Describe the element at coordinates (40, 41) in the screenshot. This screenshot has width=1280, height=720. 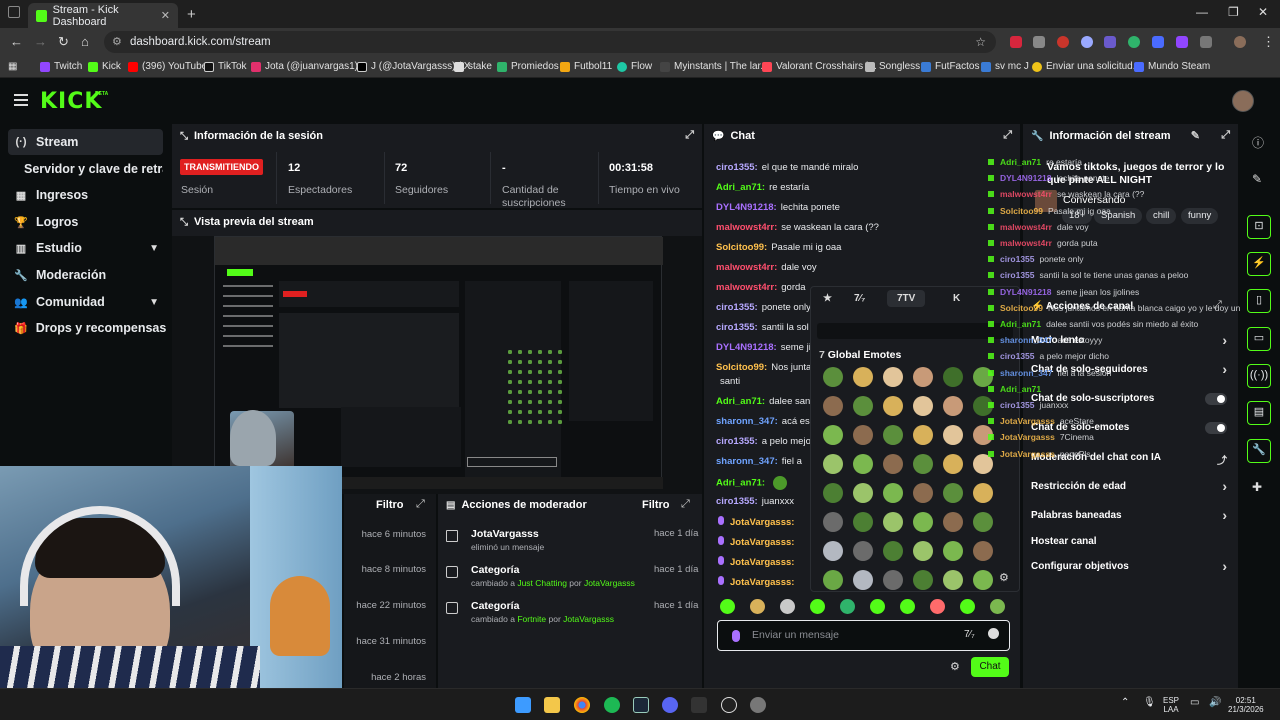
I see `forward-icon: →` at that location.